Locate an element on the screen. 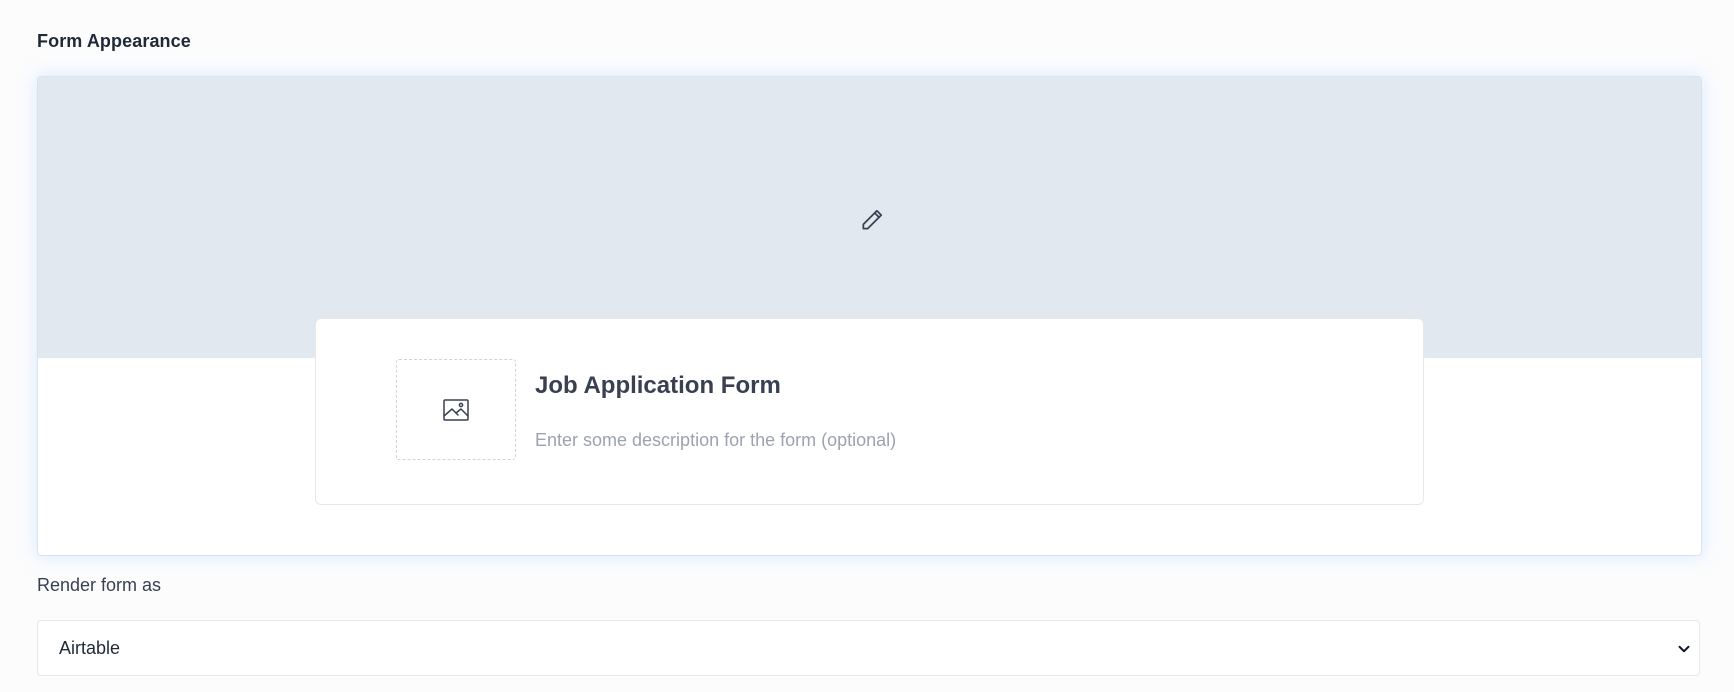  render-form-label: Render form as is located at coordinates (99, 585).